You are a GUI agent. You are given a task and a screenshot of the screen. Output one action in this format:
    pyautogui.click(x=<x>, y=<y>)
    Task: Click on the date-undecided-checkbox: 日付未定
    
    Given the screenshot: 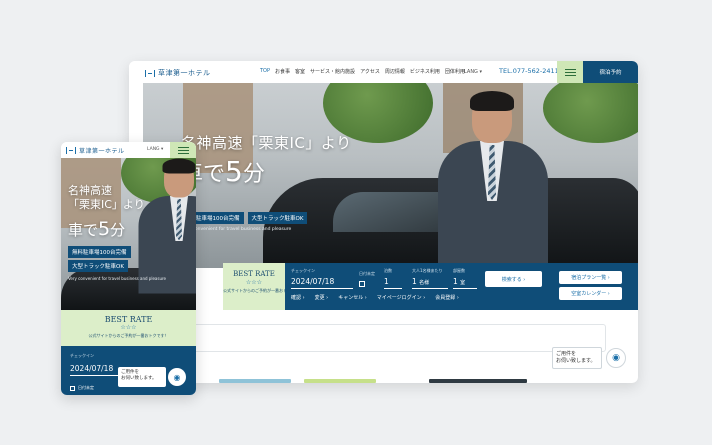 What is the action you would take?
    pyautogui.click(x=367, y=279)
    